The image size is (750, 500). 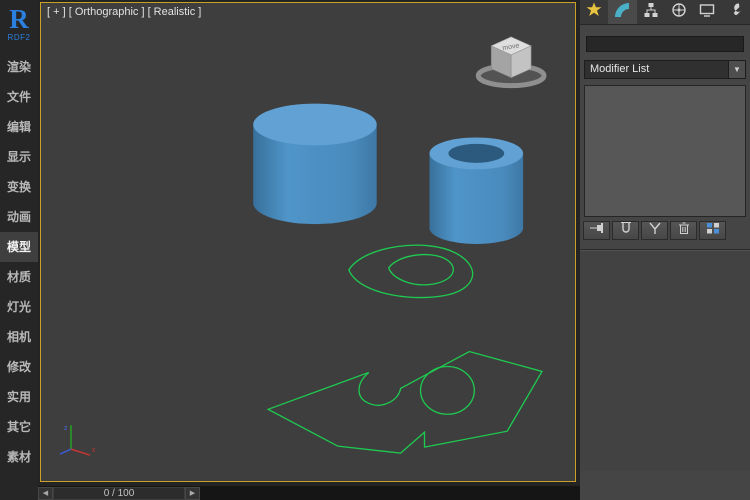 What do you see at coordinates (411, 271) in the screenshot?
I see `teardrop-spline` at bounding box center [411, 271].